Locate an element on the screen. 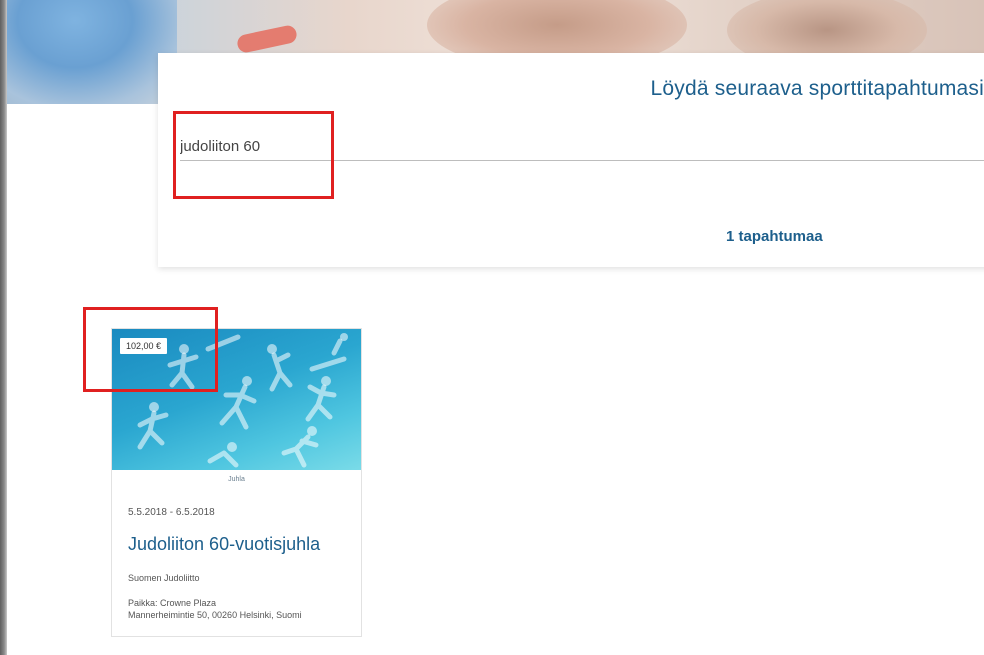 Image resolution: width=984 pixels, height=655 pixels. annotation-highlight-search is located at coordinates (253, 155).